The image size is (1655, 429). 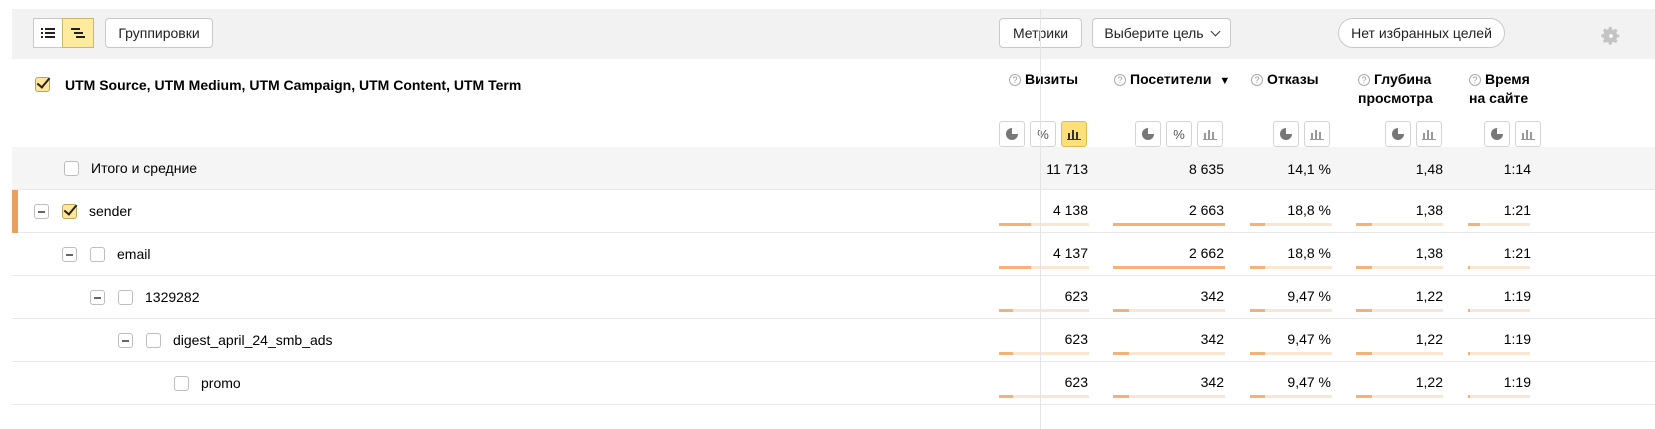 What do you see at coordinates (1429, 339) in the screenshot?
I see `metric-value: 1,22` at bounding box center [1429, 339].